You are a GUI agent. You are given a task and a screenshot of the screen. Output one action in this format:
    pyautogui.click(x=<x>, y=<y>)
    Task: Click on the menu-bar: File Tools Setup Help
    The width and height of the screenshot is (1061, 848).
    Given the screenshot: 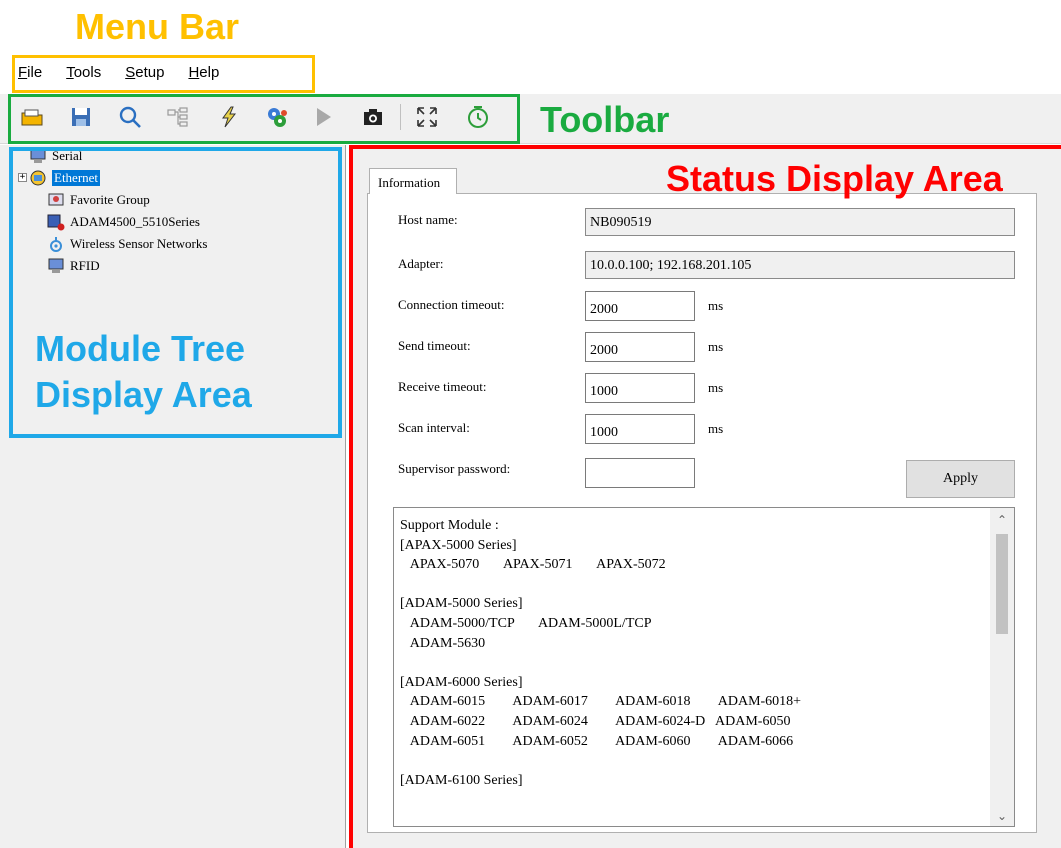 What is the action you would take?
    pyautogui.click(x=130, y=74)
    